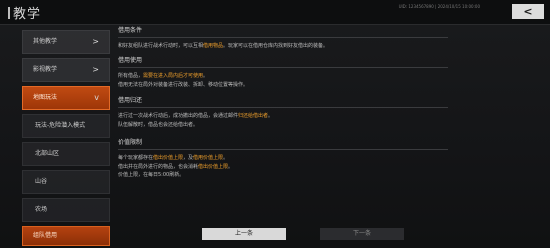  Describe the element at coordinates (60, 125) in the screenshot. I see `sidebar-item-label: 玩法-危险潜入模式` at that location.